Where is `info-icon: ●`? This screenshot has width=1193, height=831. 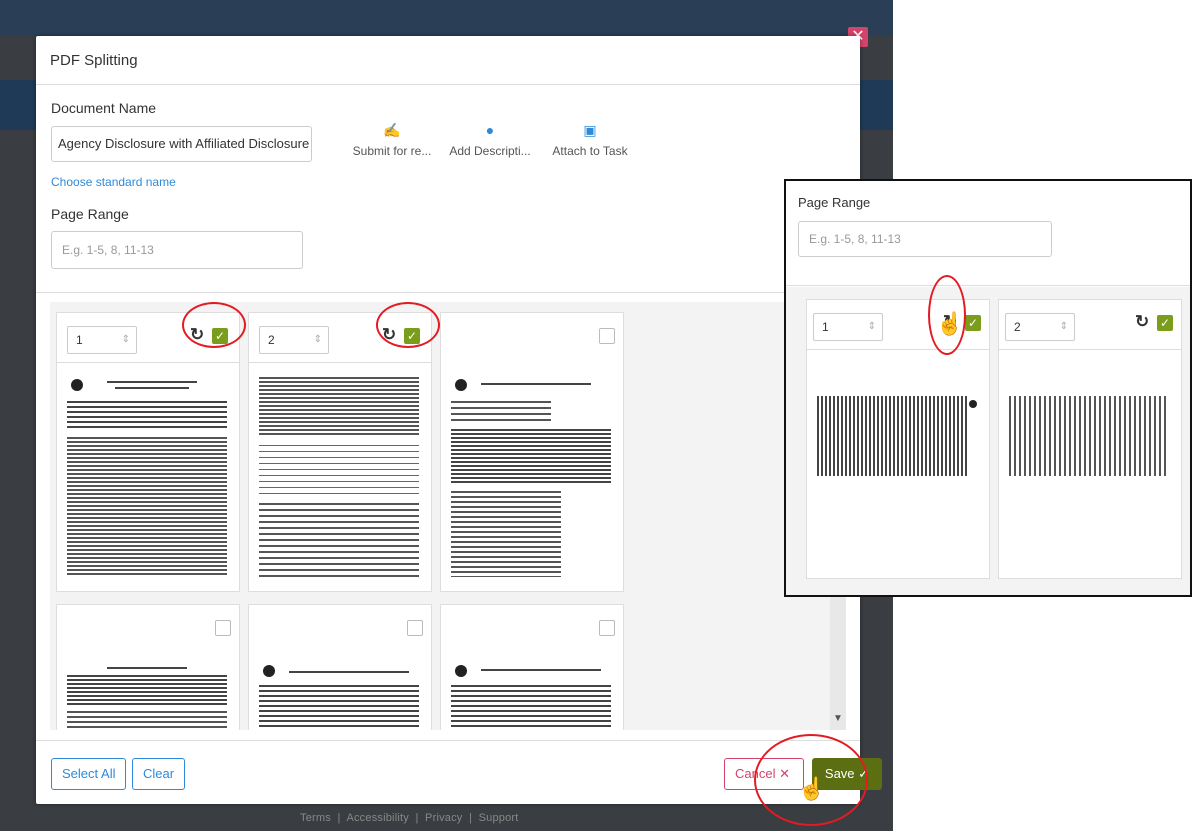
info-icon: ● is located at coordinates (490, 130).